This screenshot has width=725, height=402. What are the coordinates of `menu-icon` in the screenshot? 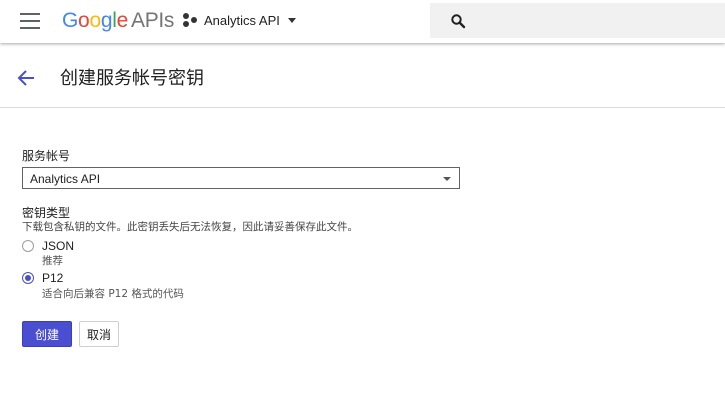 It's located at (30, 21).